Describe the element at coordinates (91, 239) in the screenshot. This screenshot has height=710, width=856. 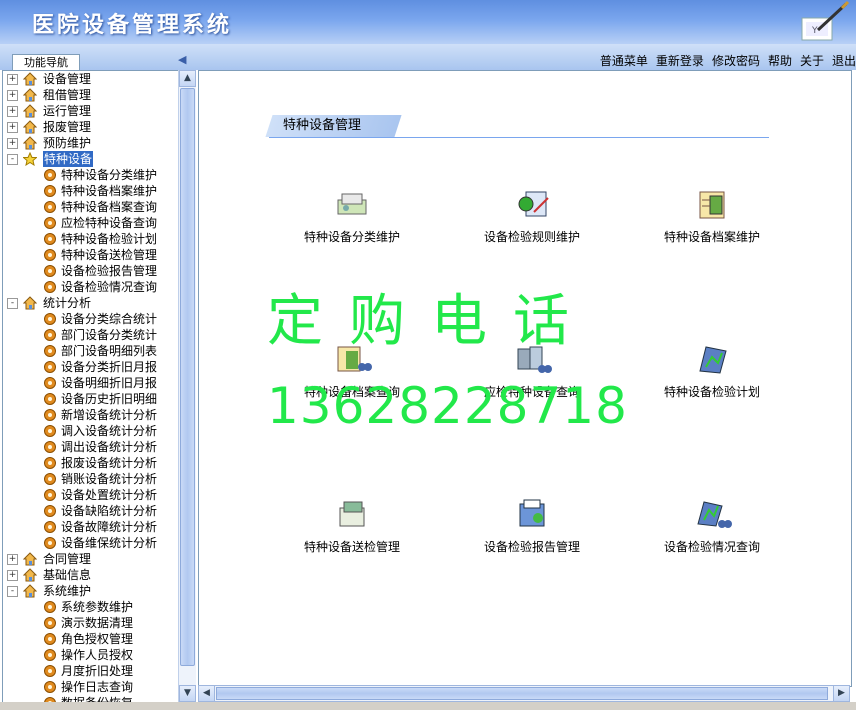
I see `tree-item: 特种设备检验计划` at that location.